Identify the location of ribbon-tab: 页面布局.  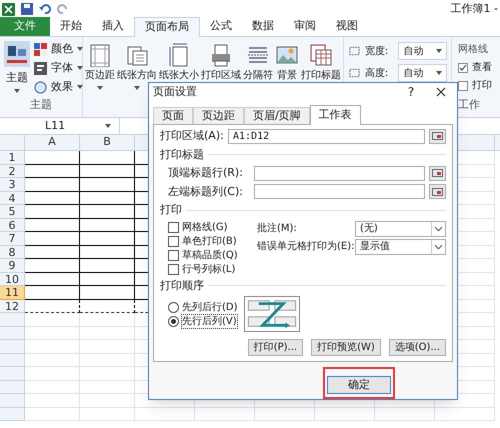
(167, 27).